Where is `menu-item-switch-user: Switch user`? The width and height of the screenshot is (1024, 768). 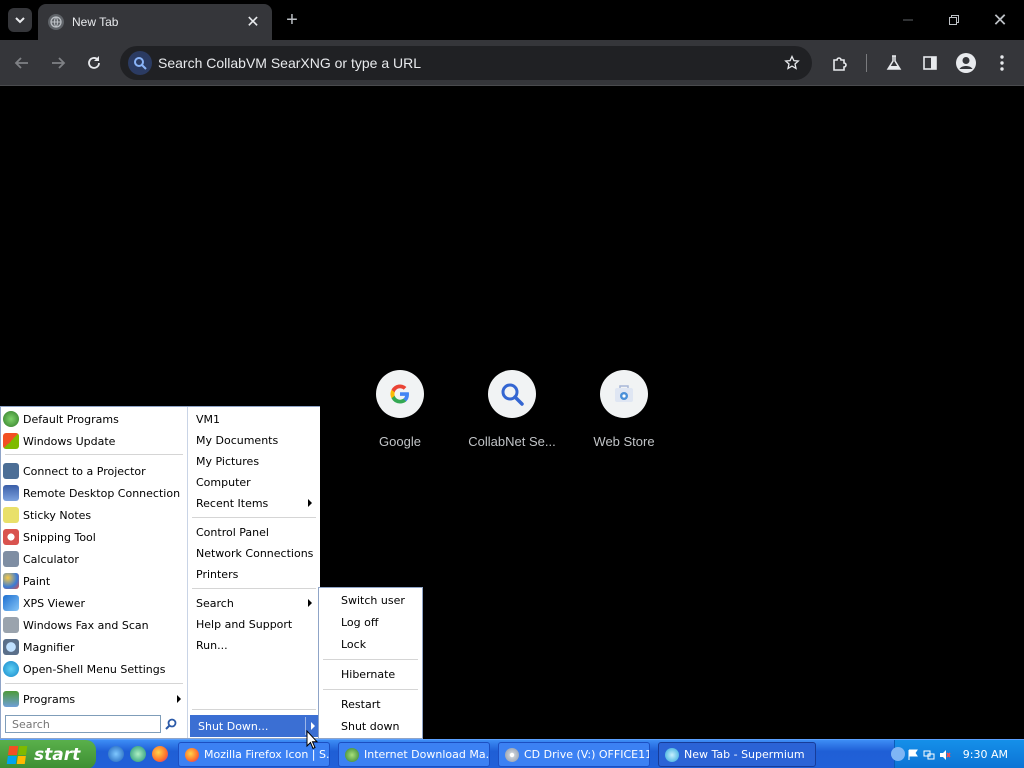
menu-item-switch-user: Switch user is located at coordinates (373, 600).